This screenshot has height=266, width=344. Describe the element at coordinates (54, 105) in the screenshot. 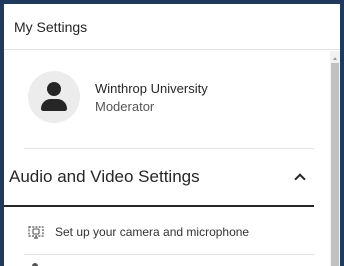

I see `person-icon-body` at that location.